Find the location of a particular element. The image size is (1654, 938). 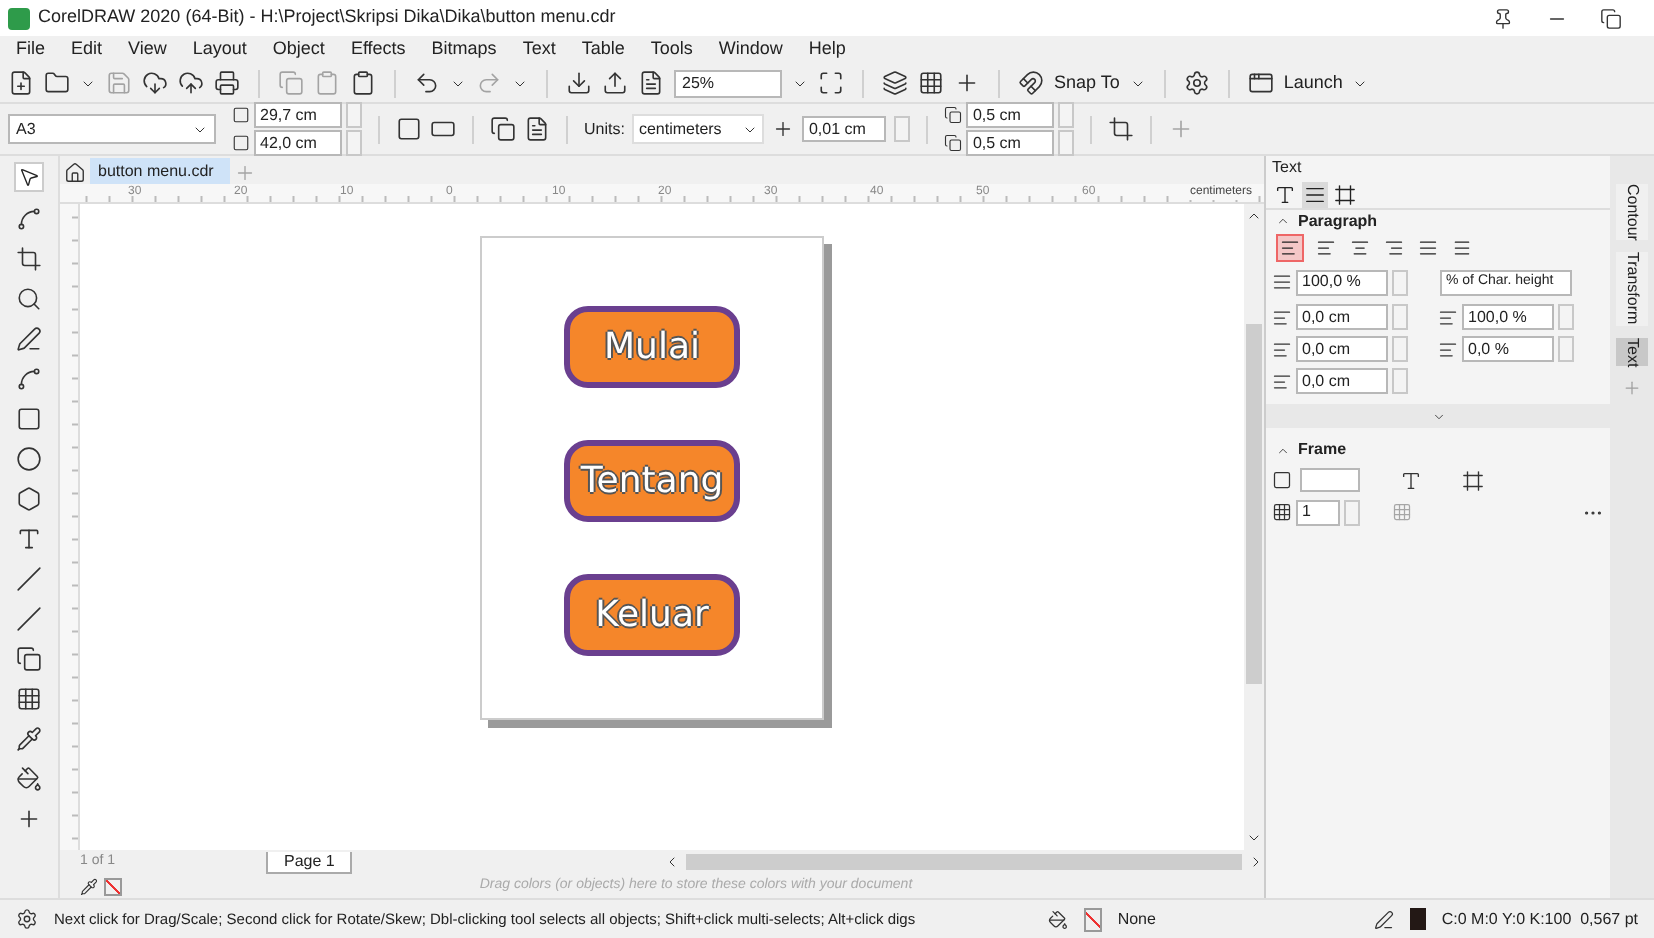

page-size-dropdown: A3 is located at coordinates (112, 129).